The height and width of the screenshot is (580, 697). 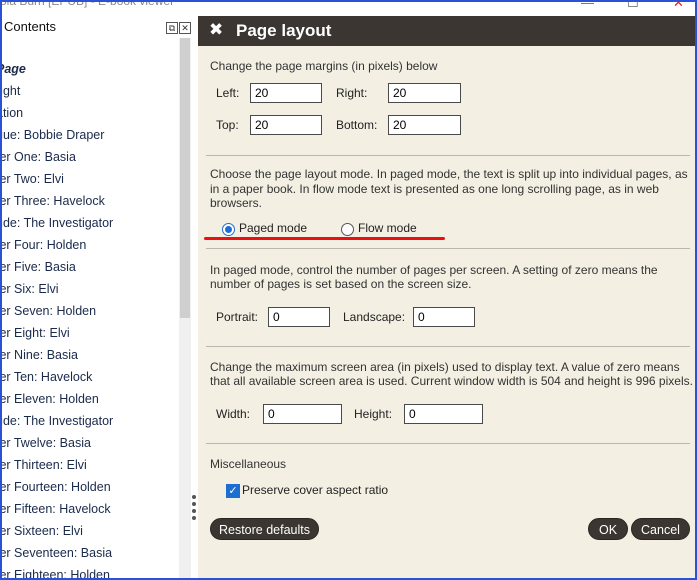 I want to click on toc-item: ter Thirteen: Elvi, so click(x=90, y=465).